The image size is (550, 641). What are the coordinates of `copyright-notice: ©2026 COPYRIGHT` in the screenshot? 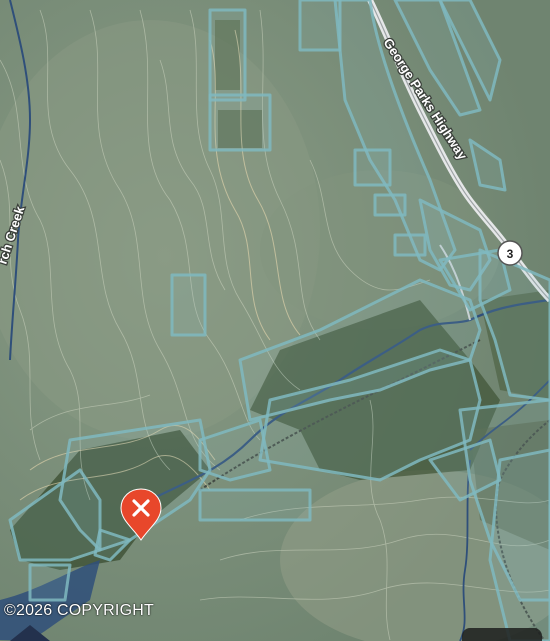 It's located at (79, 610).